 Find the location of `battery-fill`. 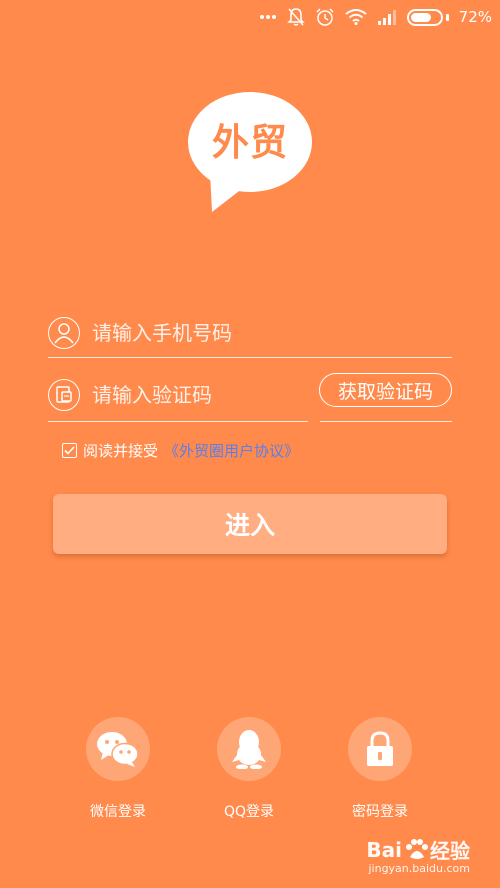

battery-fill is located at coordinates (420, 17).